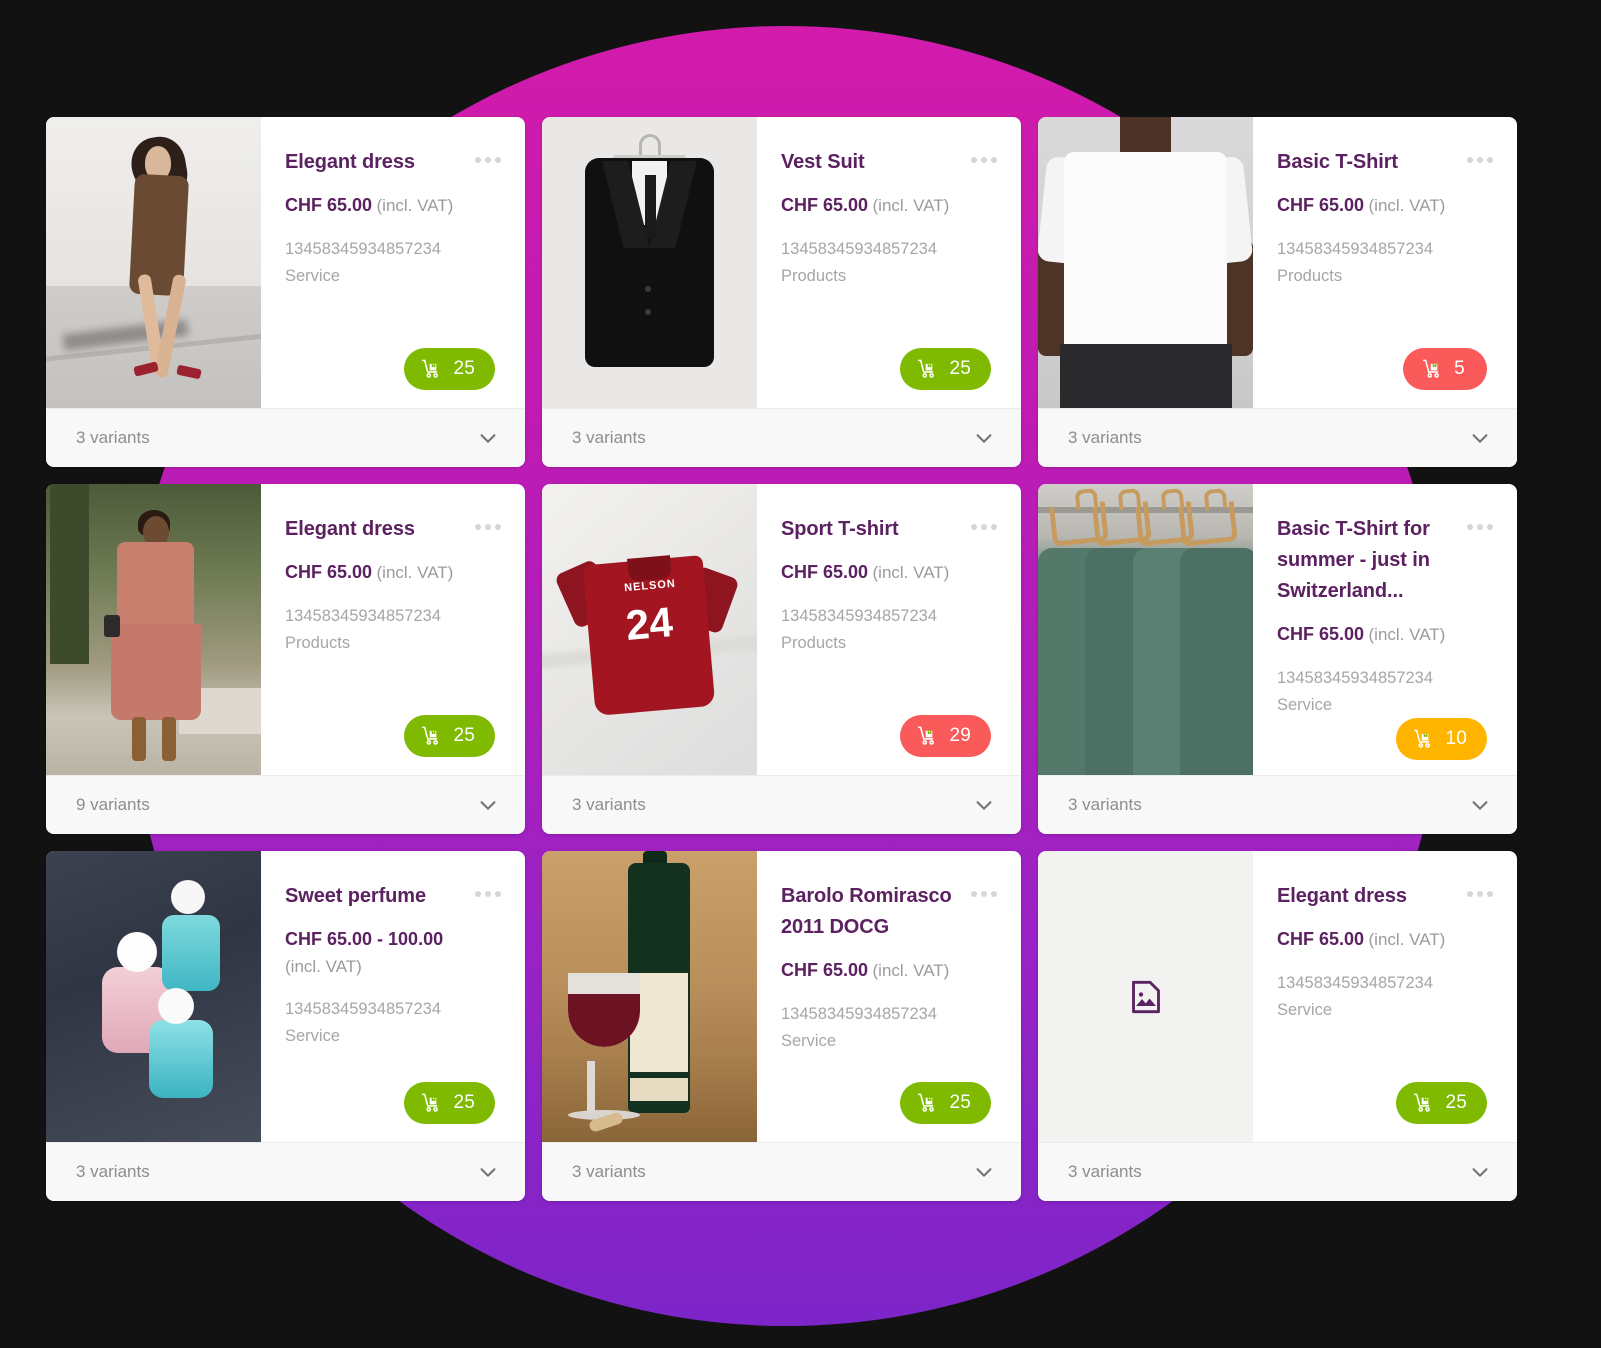 The image size is (1601, 1348). What do you see at coordinates (1337, 162) in the screenshot?
I see `product-title: Basic T-Shirt` at bounding box center [1337, 162].